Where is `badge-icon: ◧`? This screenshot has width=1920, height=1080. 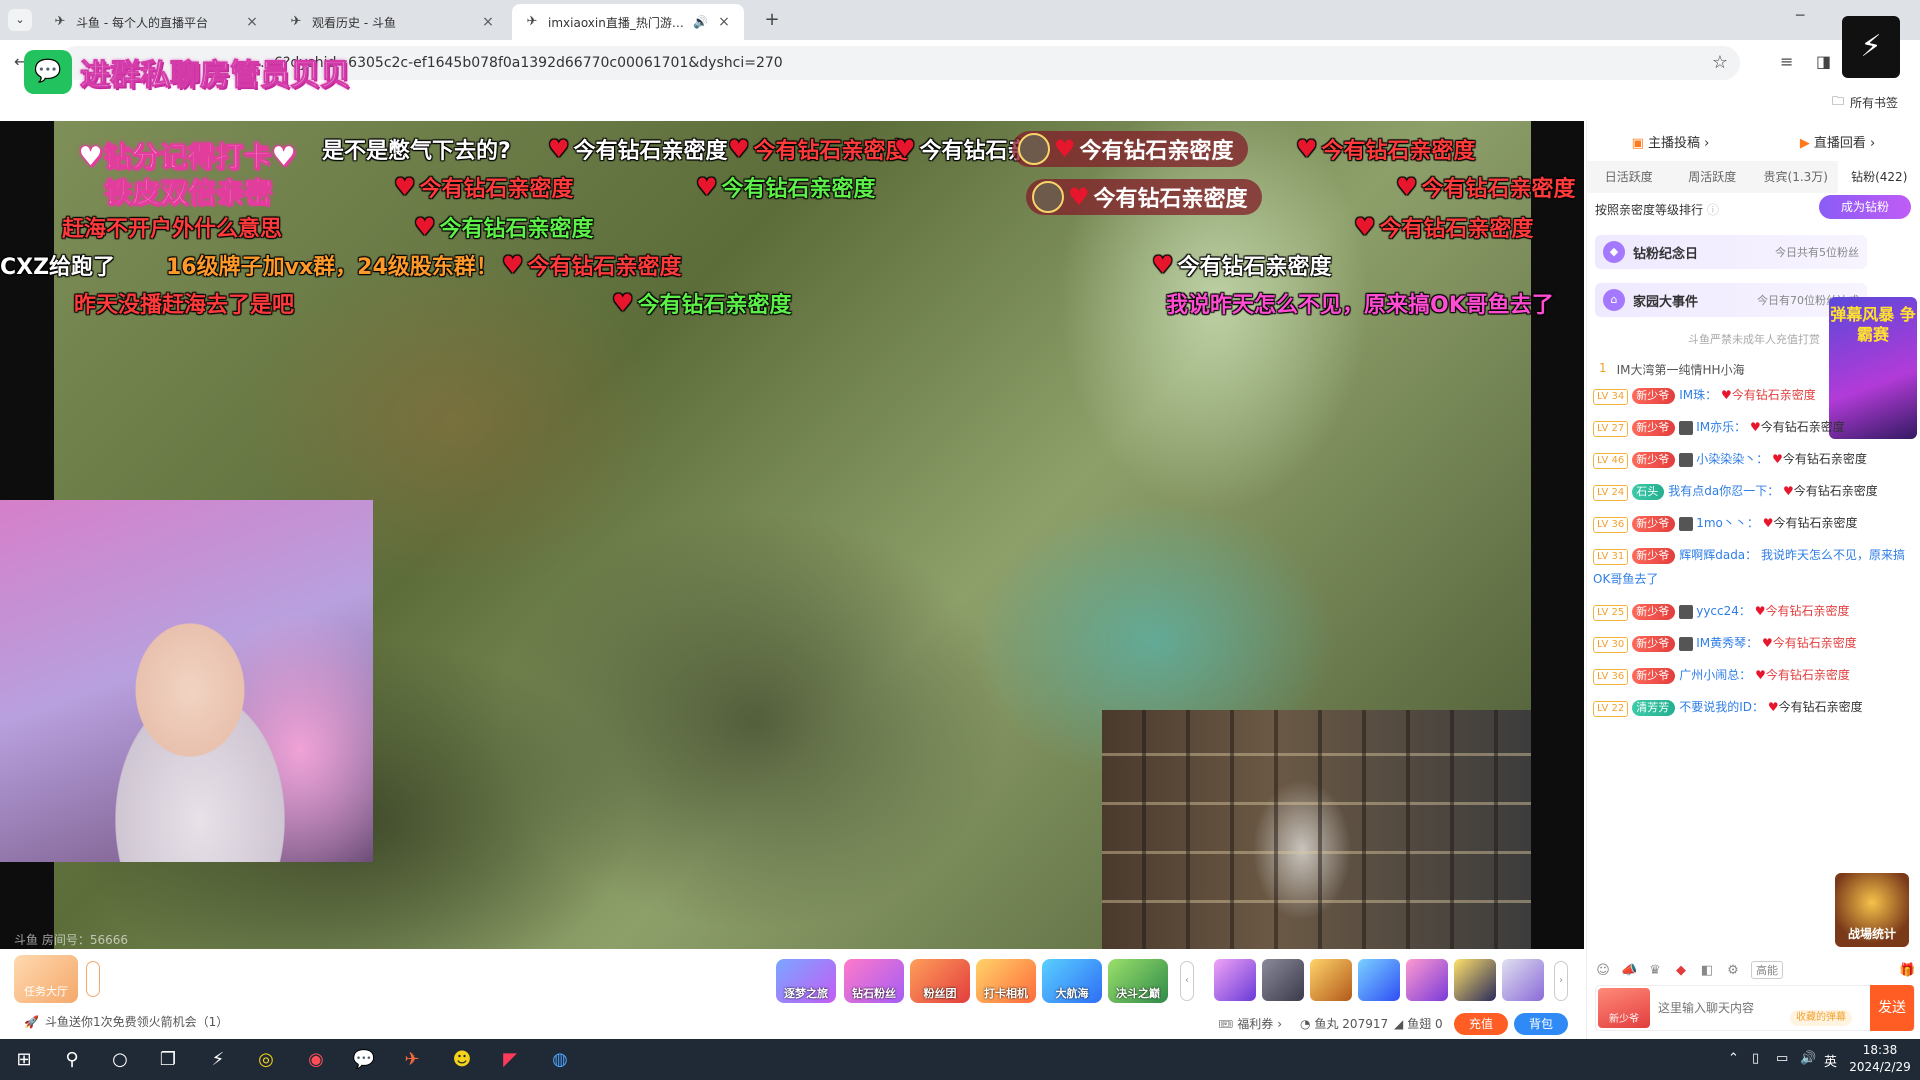
badge-icon: ◧ is located at coordinates (1707, 970).